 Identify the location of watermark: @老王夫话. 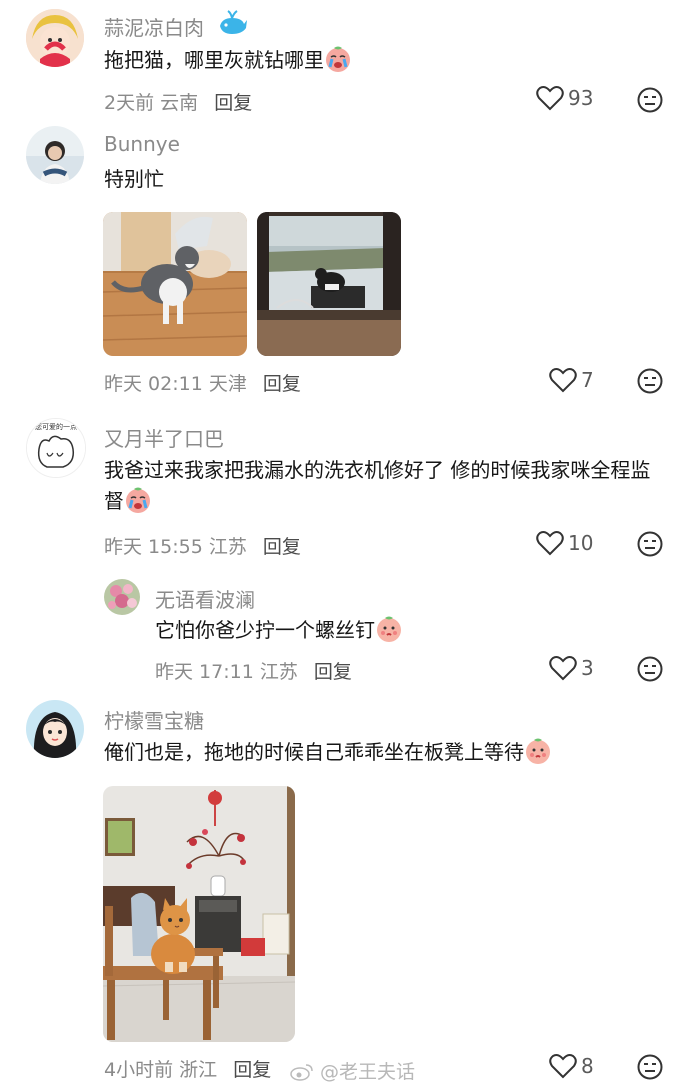
(352, 1072).